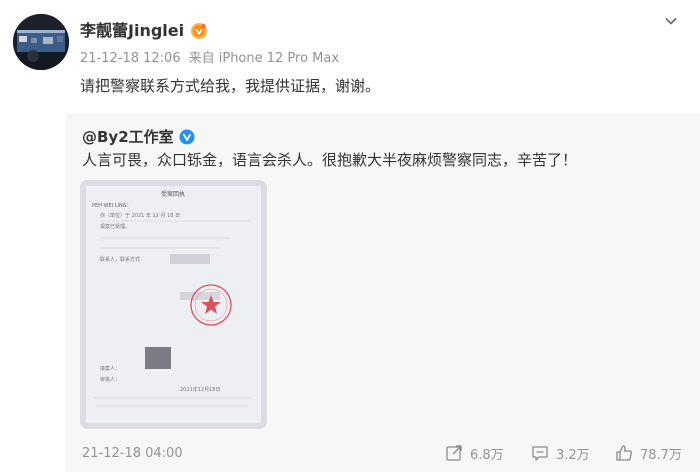  I want to click on receipt-line-1: PEH WEI LING：, so click(112, 206).